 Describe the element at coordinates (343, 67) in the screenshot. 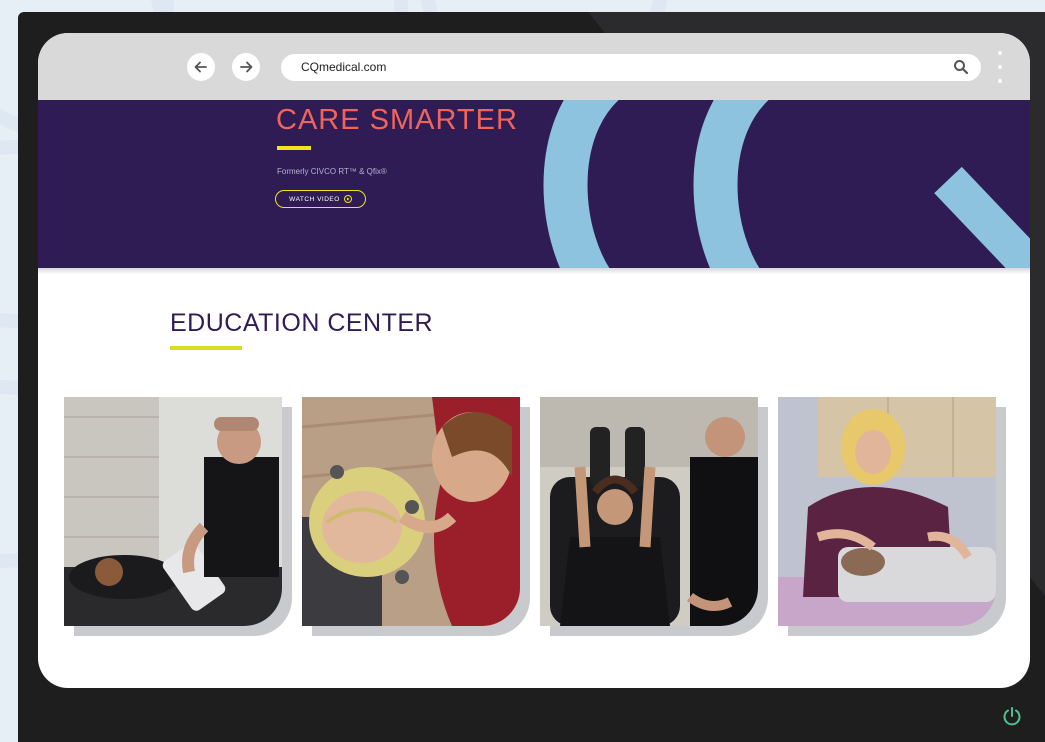

I see `url-text: CQmedical.com` at that location.